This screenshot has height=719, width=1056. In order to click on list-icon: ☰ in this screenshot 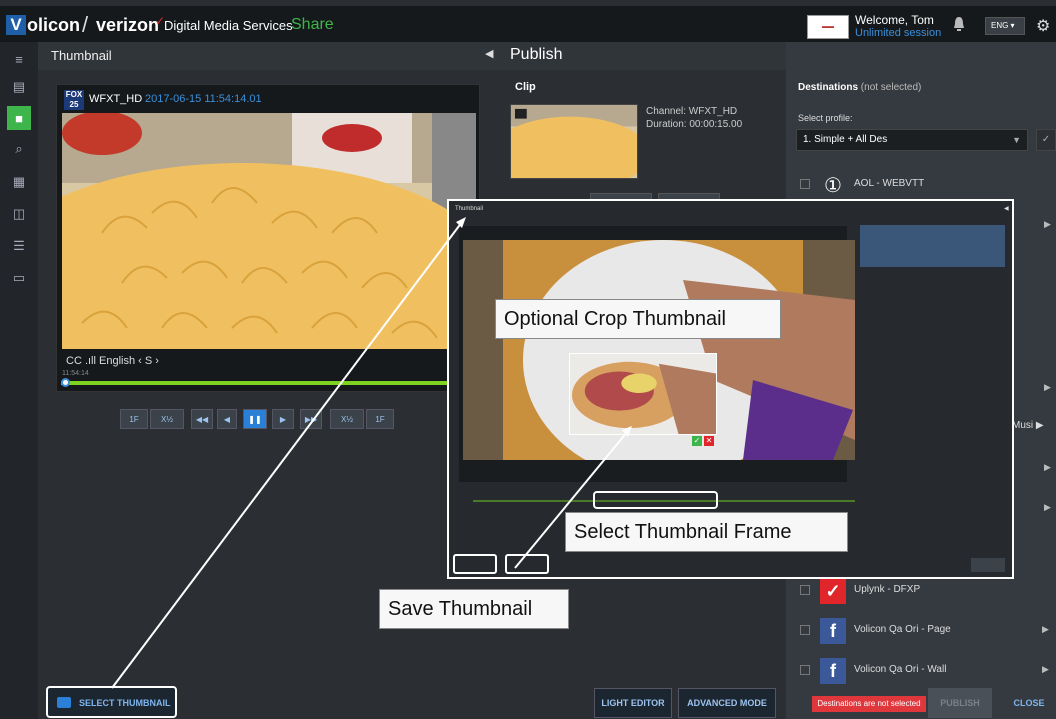, I will do `click(19, 246)`.